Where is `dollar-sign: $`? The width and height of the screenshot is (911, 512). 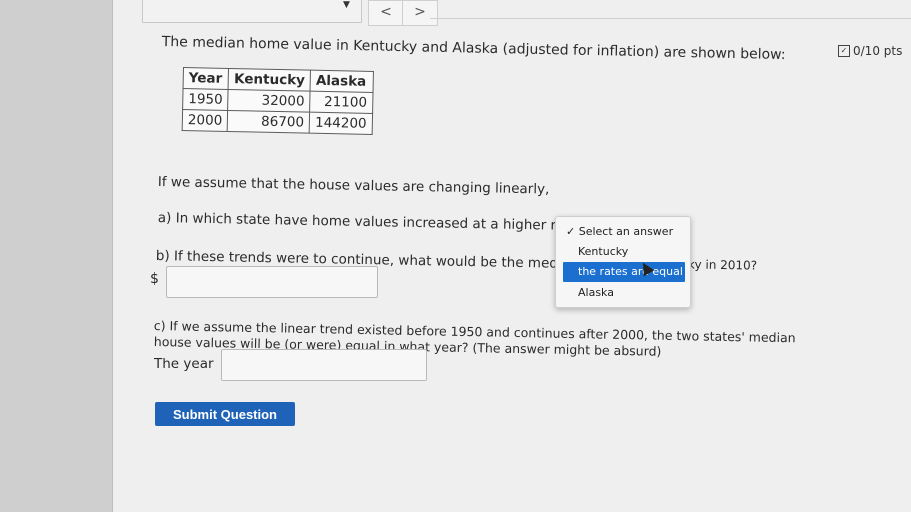
dollar-sign: $ is located at coordinates (154, 279).